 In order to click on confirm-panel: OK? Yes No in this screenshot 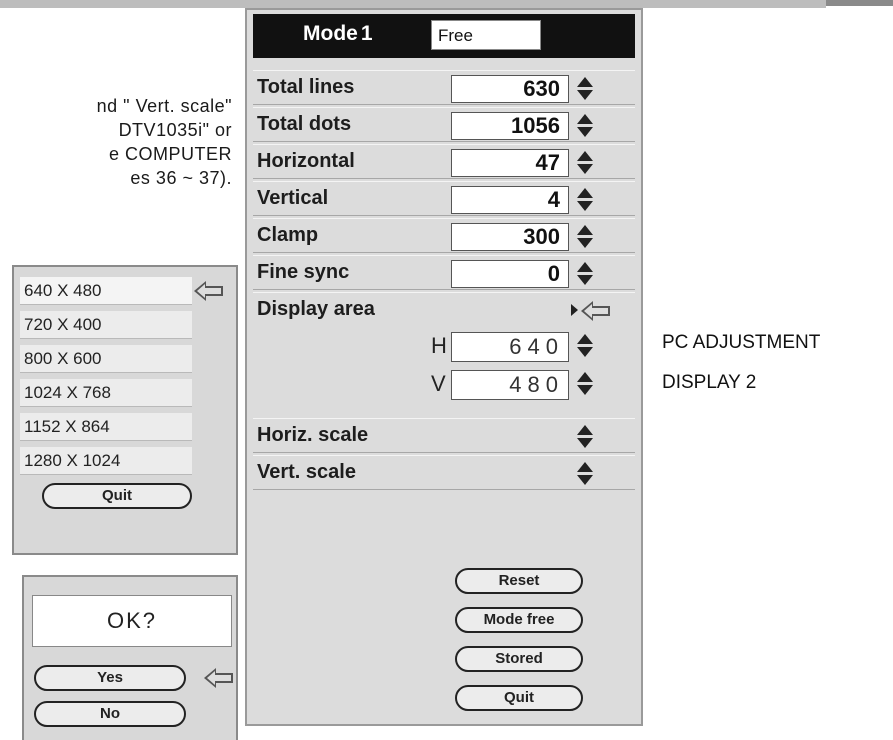, I will do `click(130, 657)`.